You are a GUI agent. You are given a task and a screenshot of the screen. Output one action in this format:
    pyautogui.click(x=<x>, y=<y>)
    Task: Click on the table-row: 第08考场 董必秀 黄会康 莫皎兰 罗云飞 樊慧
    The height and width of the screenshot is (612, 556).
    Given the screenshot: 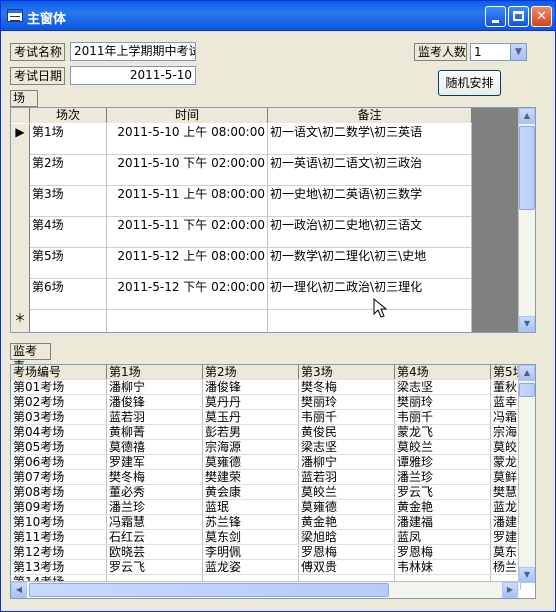 What is the action you would take?
    pyautogui.click(x=266, y=492)
    